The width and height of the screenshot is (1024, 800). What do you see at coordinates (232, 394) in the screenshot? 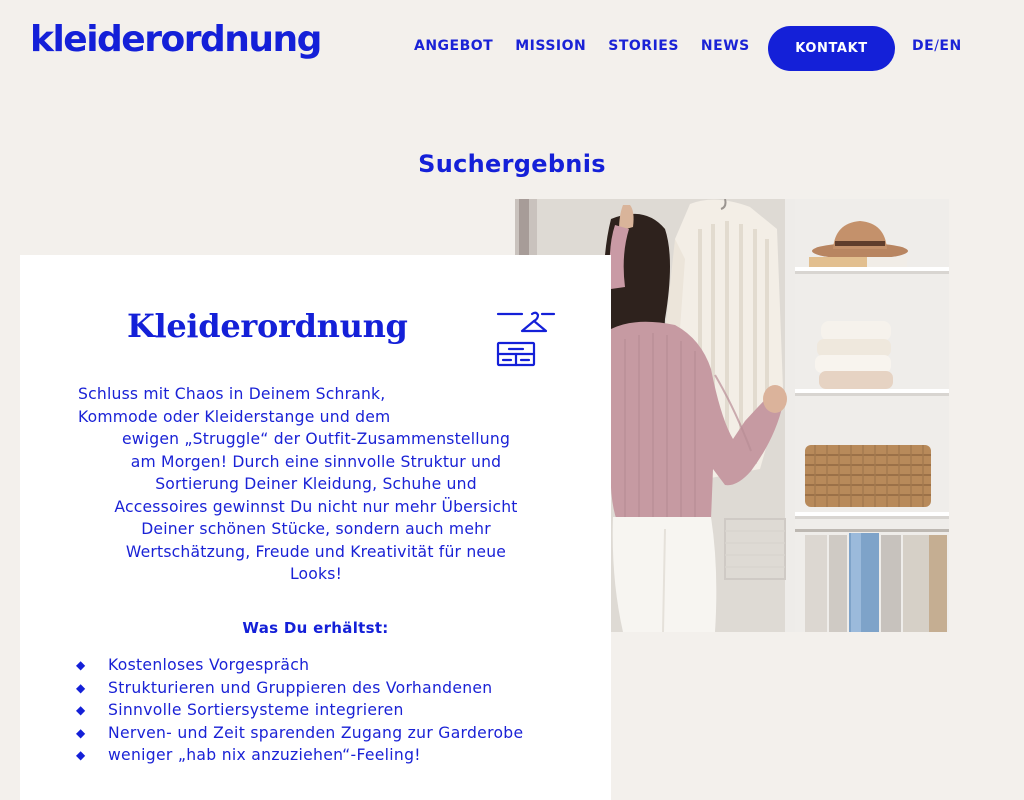
I see `description-line: Schluss mit Chaos in Deinem Schrank,` at bounding box center [232, 394].